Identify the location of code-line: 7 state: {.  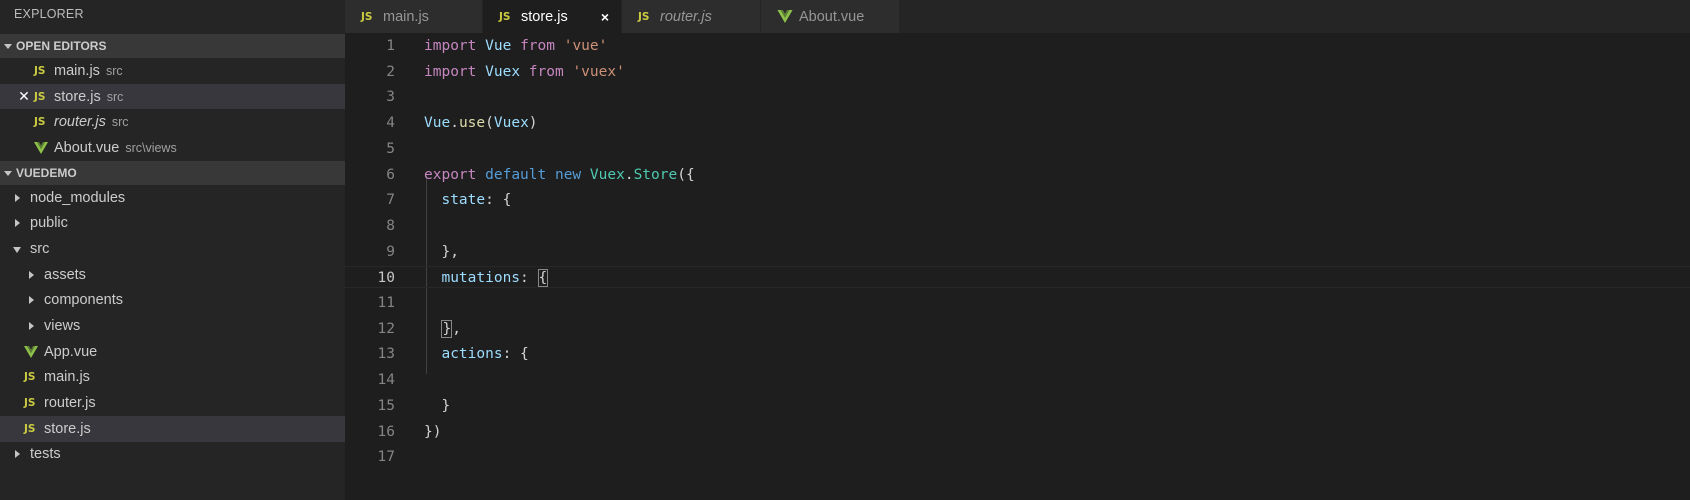
(1017, 200).